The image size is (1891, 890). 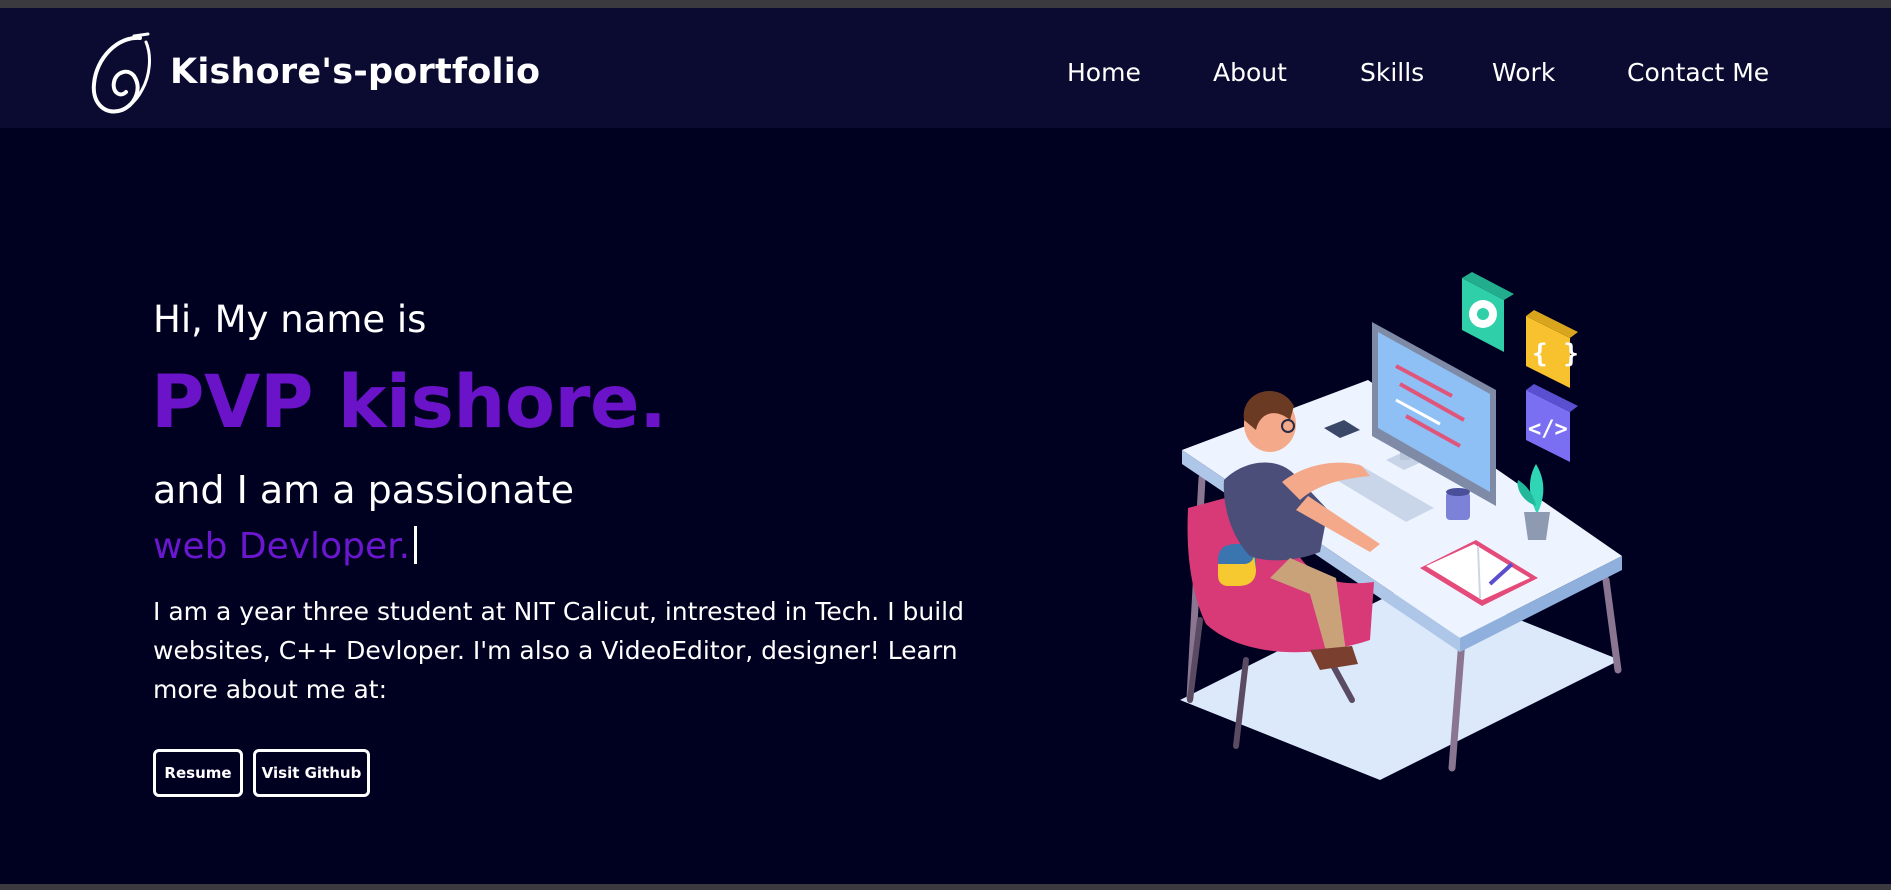 What do you see at coordinates (1488, 312) in the screenshot?
I see `gear-icon` at bounding box center [1488, 312].